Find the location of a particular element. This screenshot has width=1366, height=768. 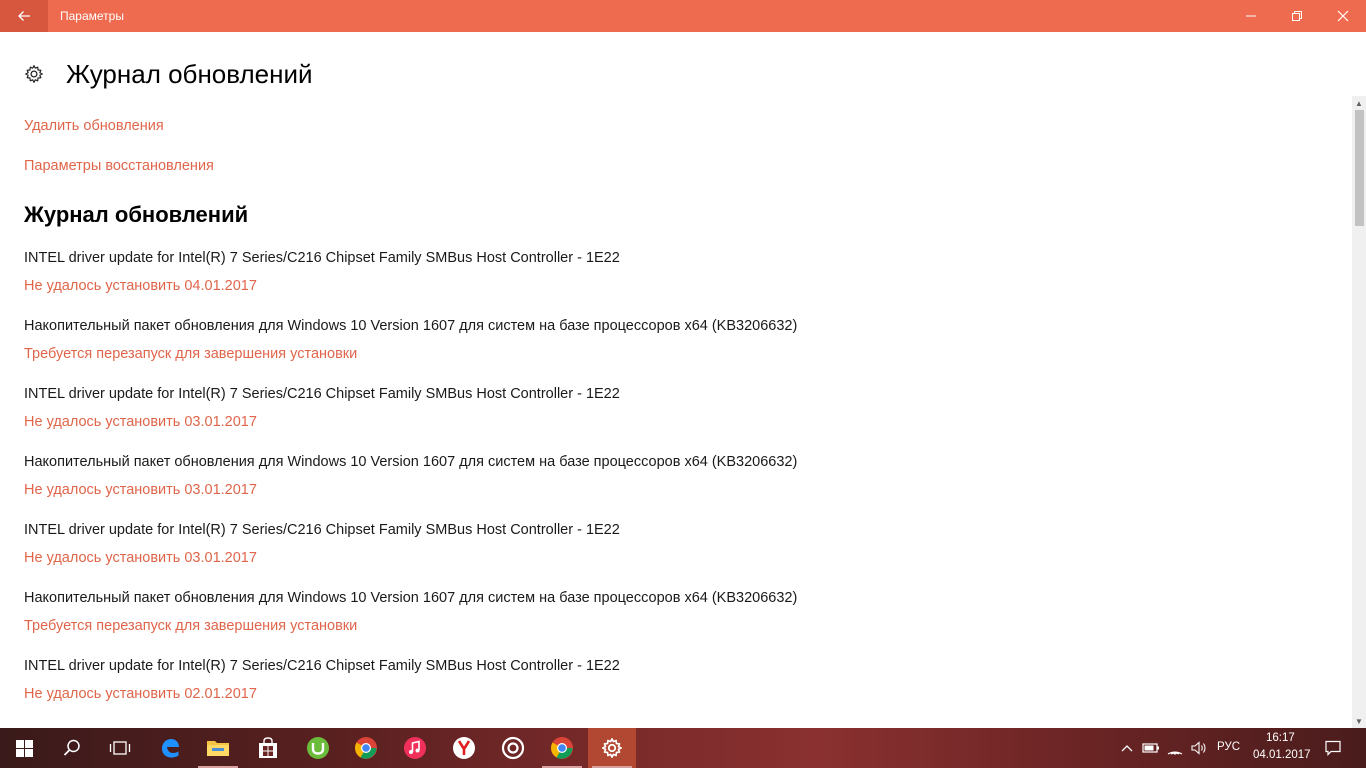

task-view-icon is located at coordinates (120, 748).